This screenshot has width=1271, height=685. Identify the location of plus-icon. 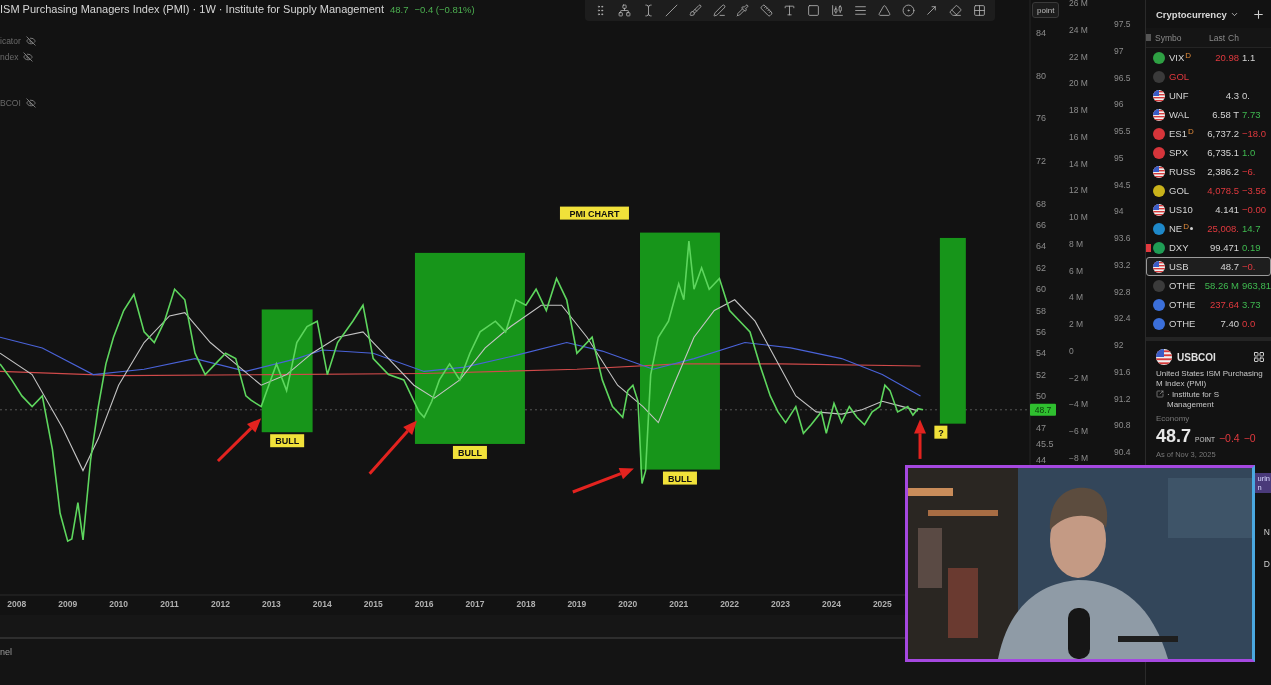
(1258, 14).